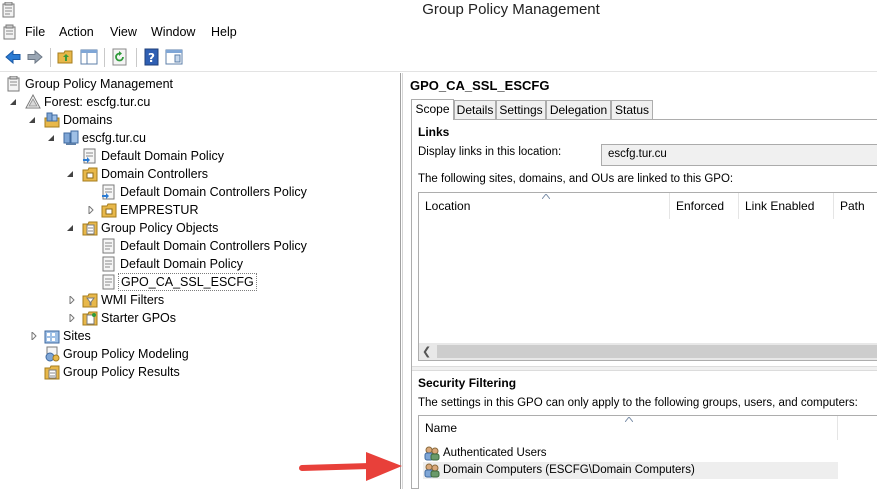  I want to click on menu-help: Help, so click(224, 32).